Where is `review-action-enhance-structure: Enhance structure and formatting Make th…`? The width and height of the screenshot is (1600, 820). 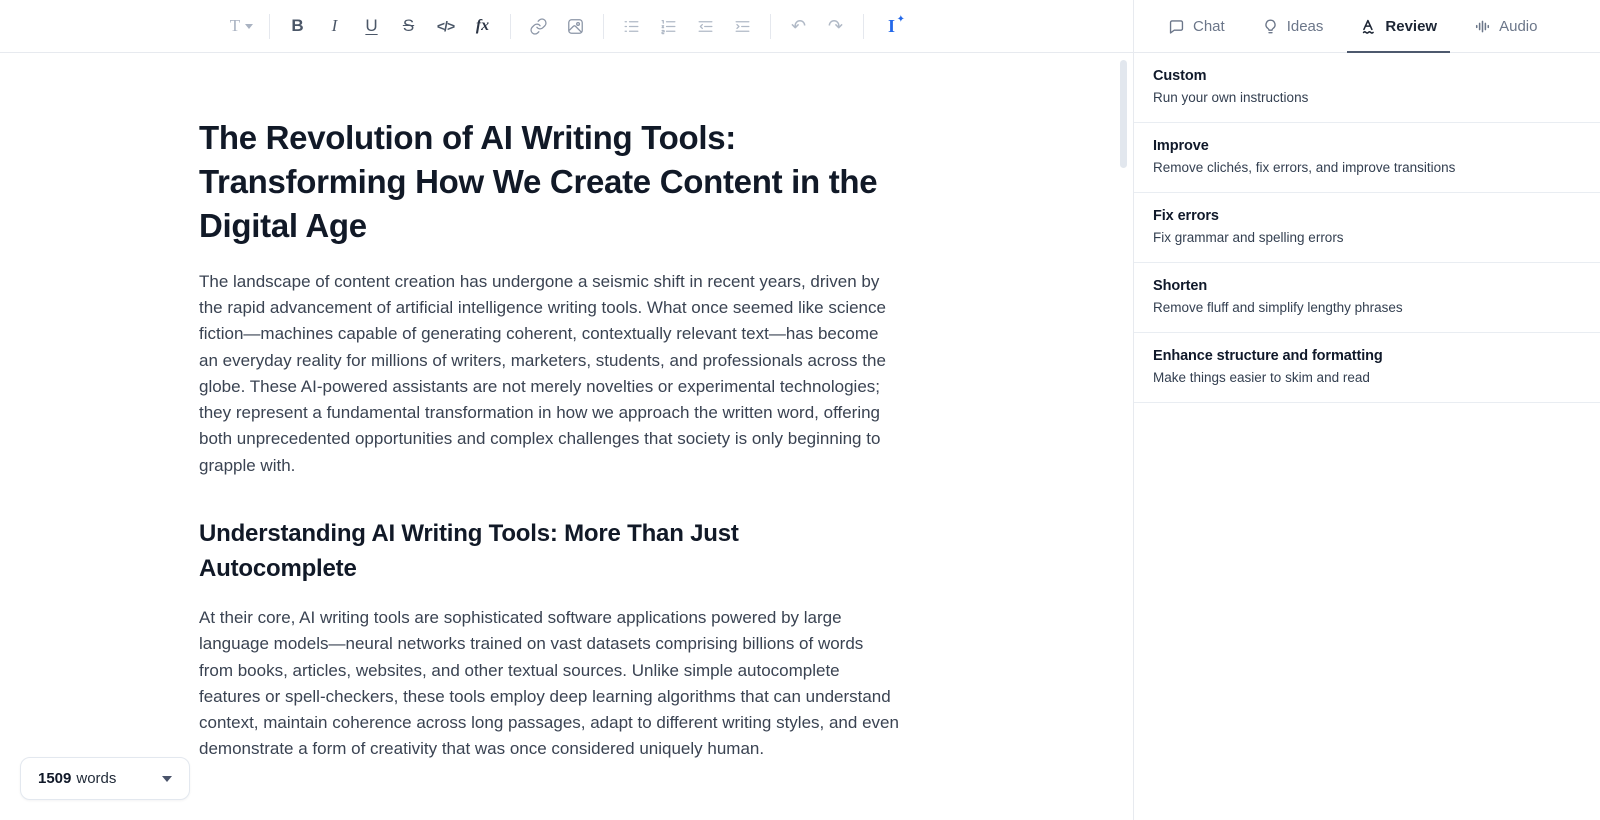
review-action-enhance-structure: Enhance structure and formatting Make th… is located at coordinates (1367, 368).